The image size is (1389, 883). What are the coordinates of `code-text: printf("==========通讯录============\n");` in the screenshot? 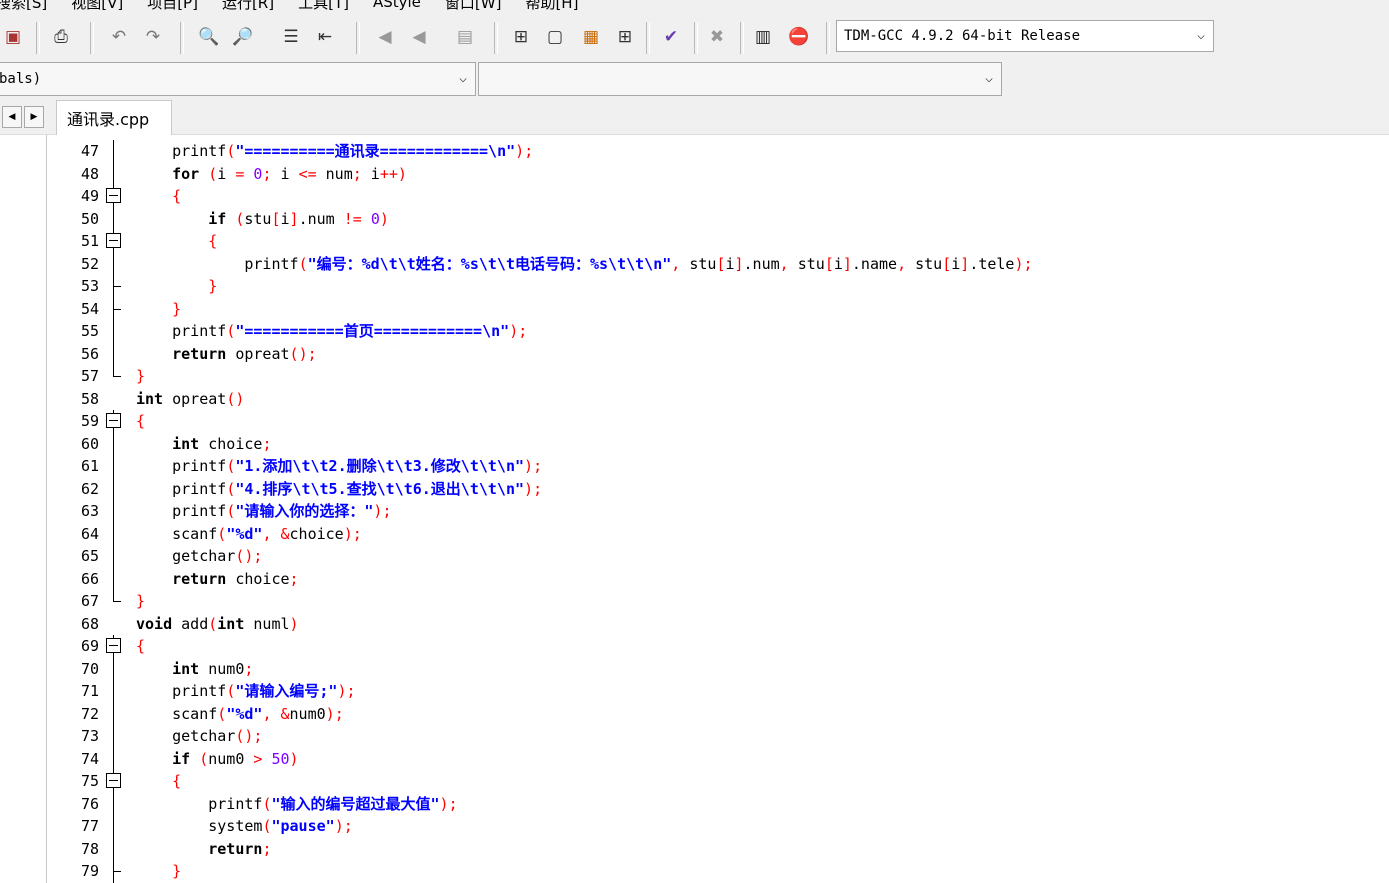 It's located at (334, 151).